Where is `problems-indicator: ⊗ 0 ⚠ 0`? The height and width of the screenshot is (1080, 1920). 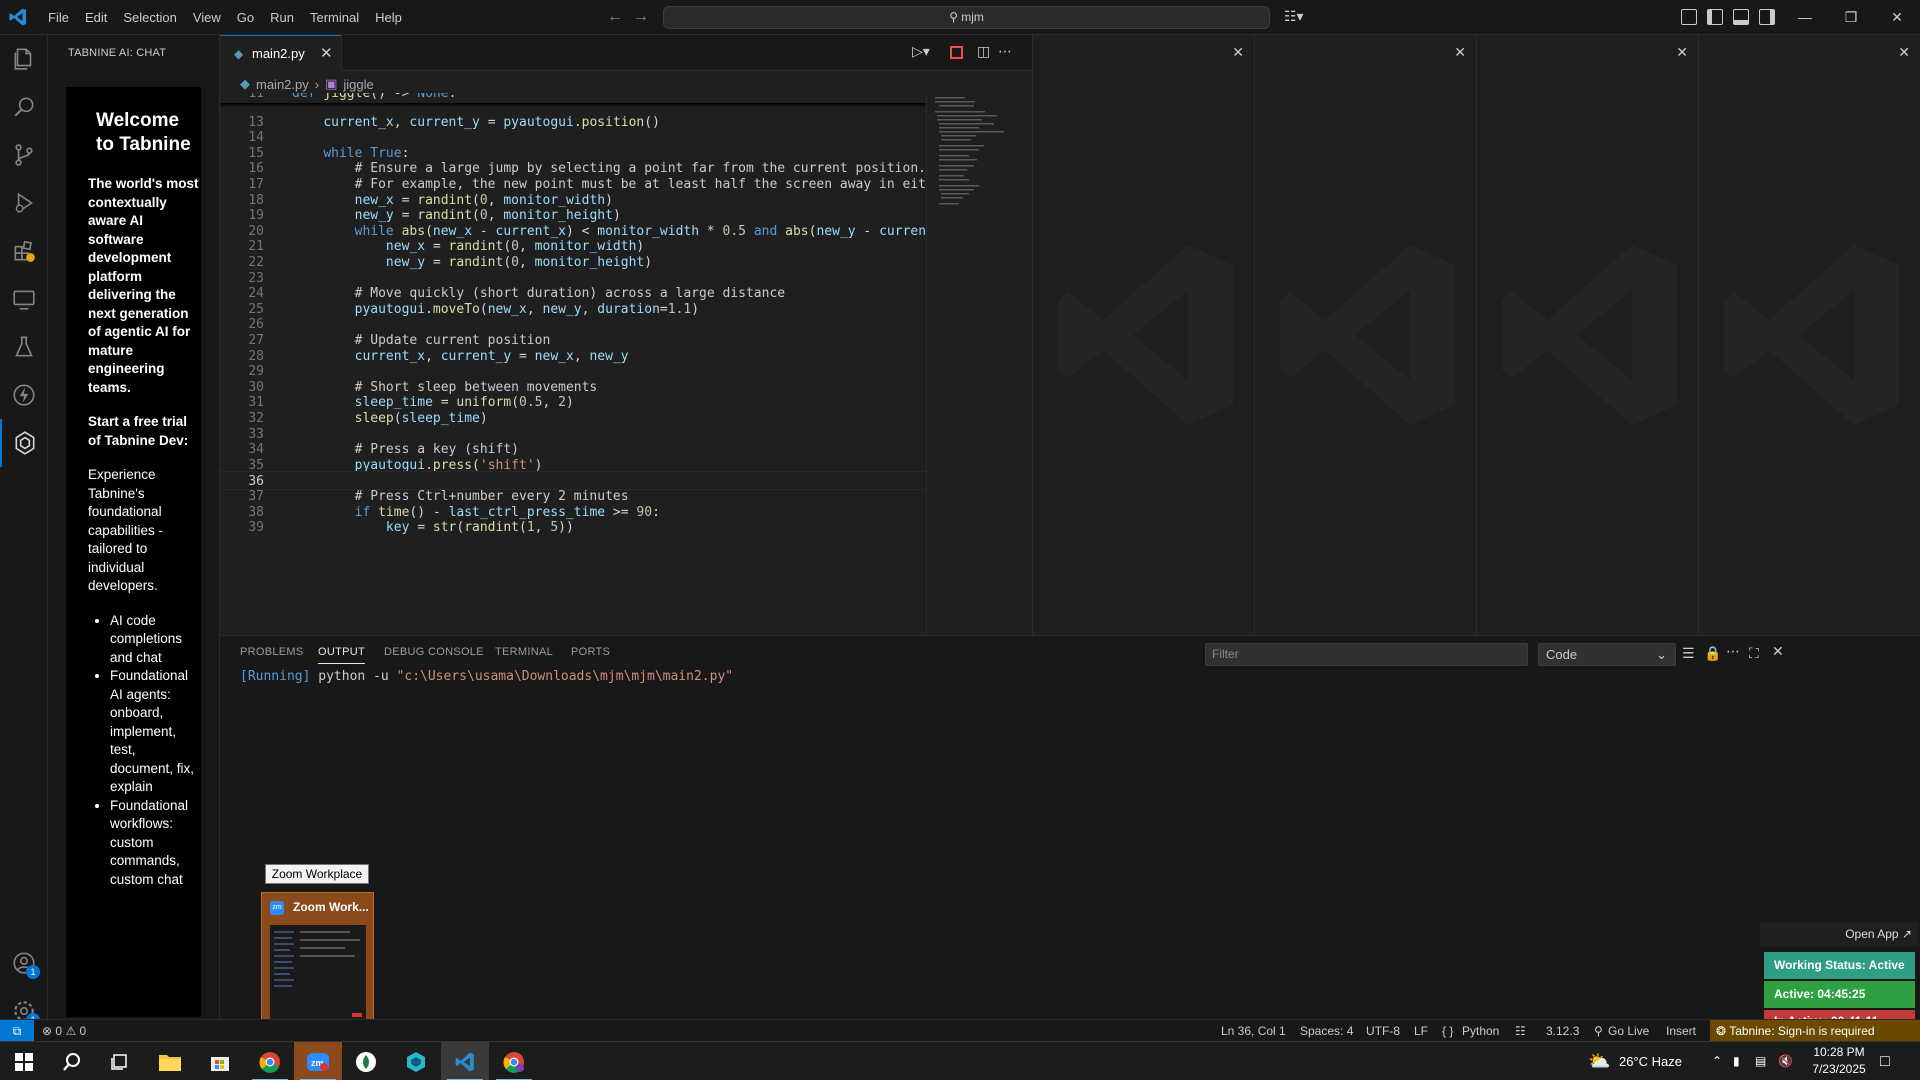
problems-indicator: ⊗ 0 ⚠ 0 is located at coordinates (64, 1031).